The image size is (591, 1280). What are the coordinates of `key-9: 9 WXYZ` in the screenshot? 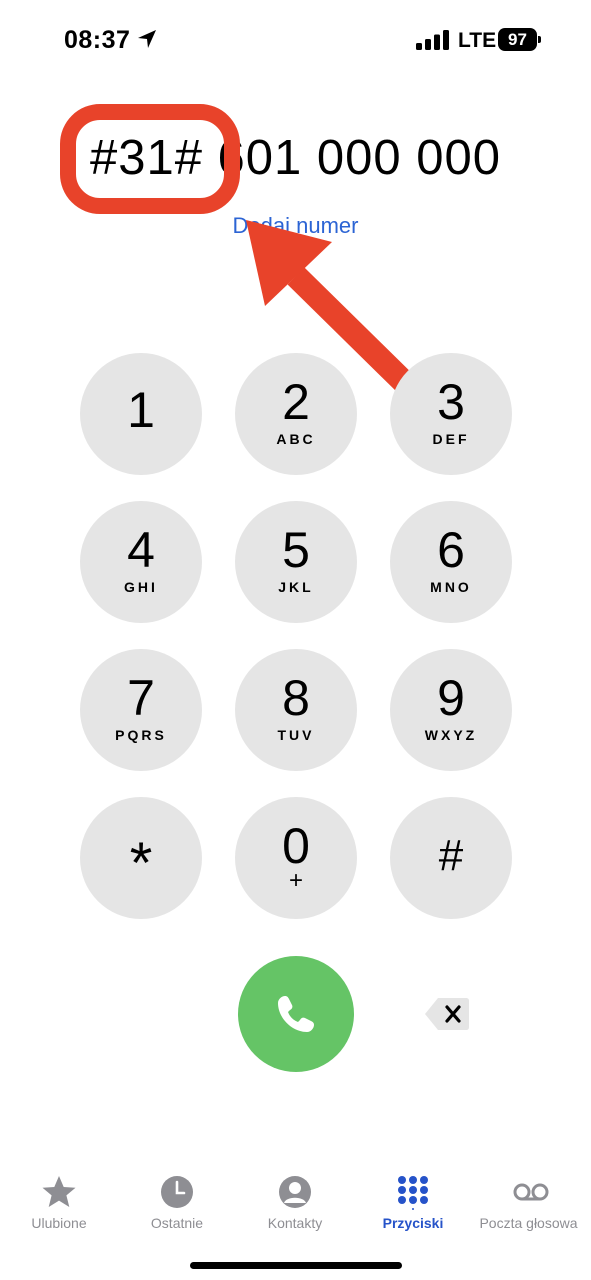 It's located at (451, 710).